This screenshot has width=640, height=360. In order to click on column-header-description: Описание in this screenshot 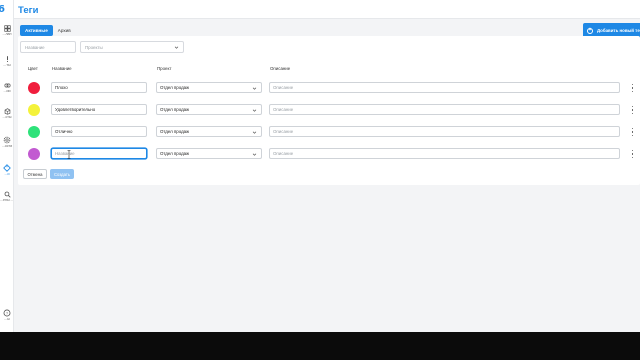, I will do `click(280, 68)`.